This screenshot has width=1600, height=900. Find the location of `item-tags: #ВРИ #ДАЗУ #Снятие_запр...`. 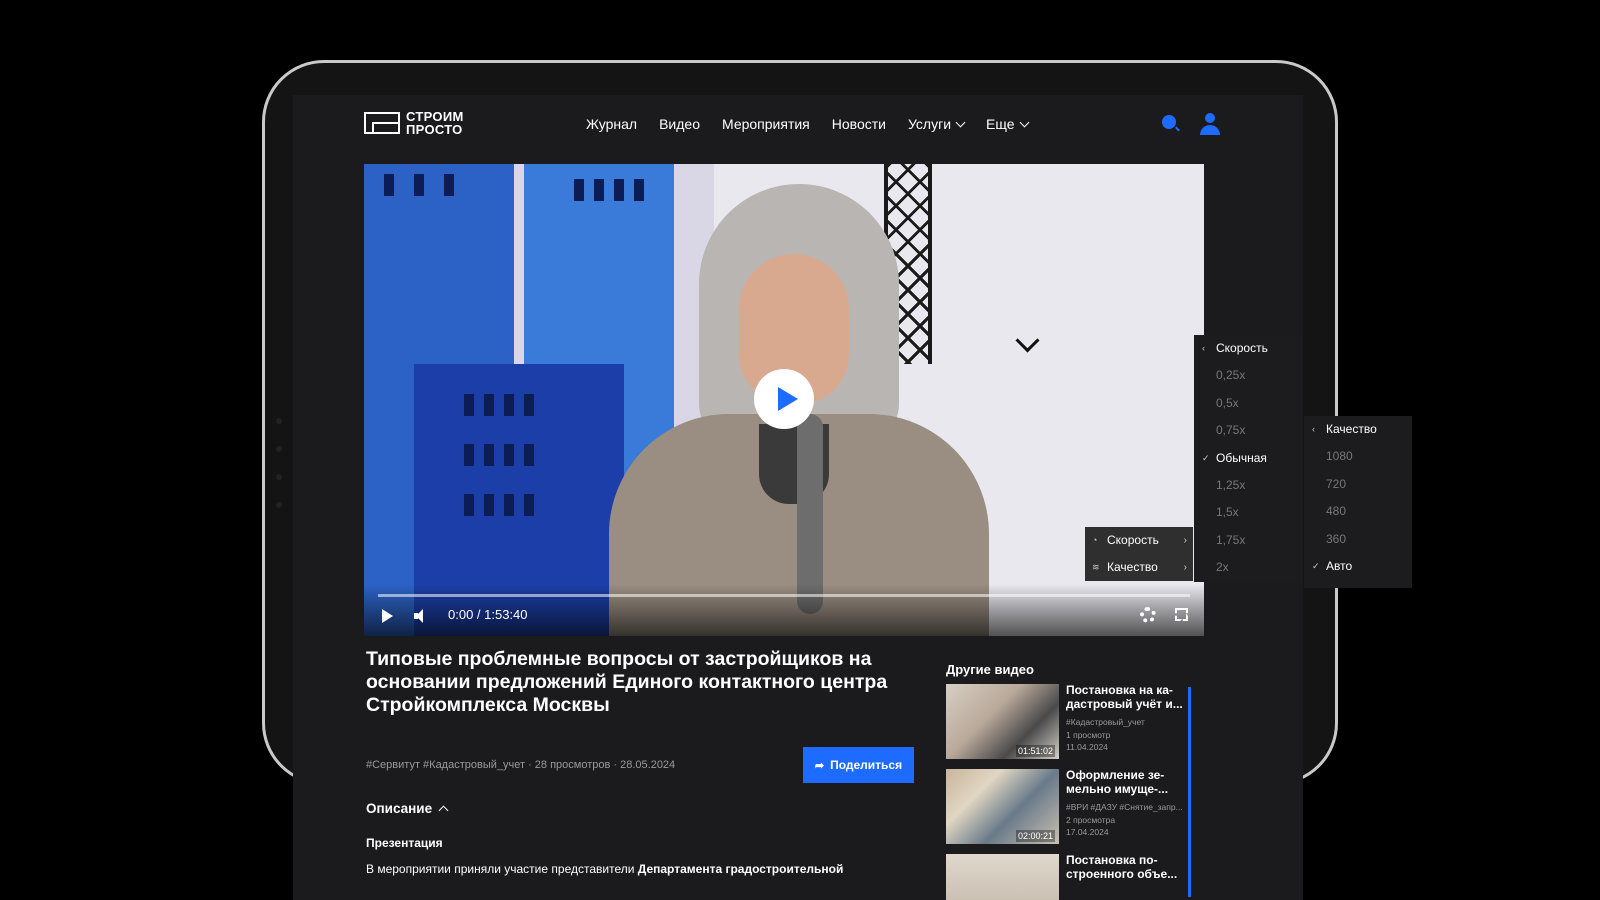

item-tags: #ВРИ #ДАЗУ #Снятие_запр... is located at coordinates (1124, 807).